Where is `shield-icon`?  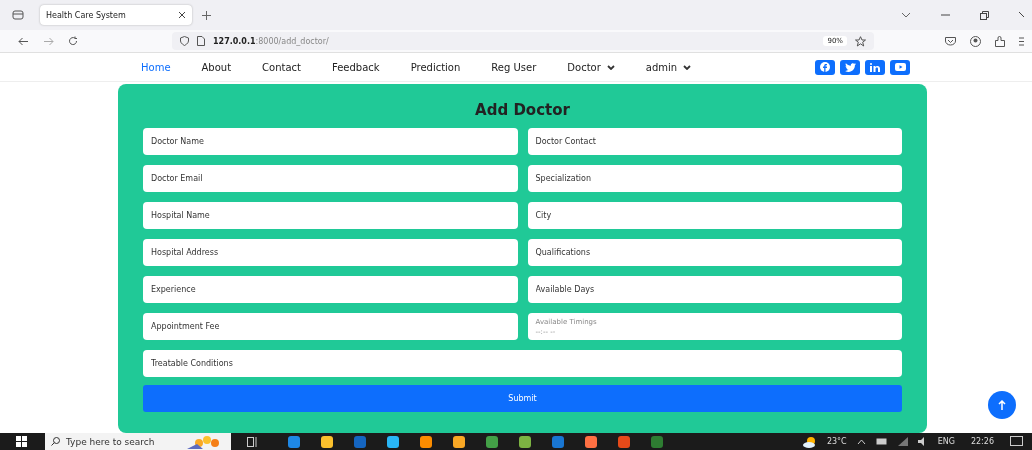 shield-icon is located at coordinates (184, 41).